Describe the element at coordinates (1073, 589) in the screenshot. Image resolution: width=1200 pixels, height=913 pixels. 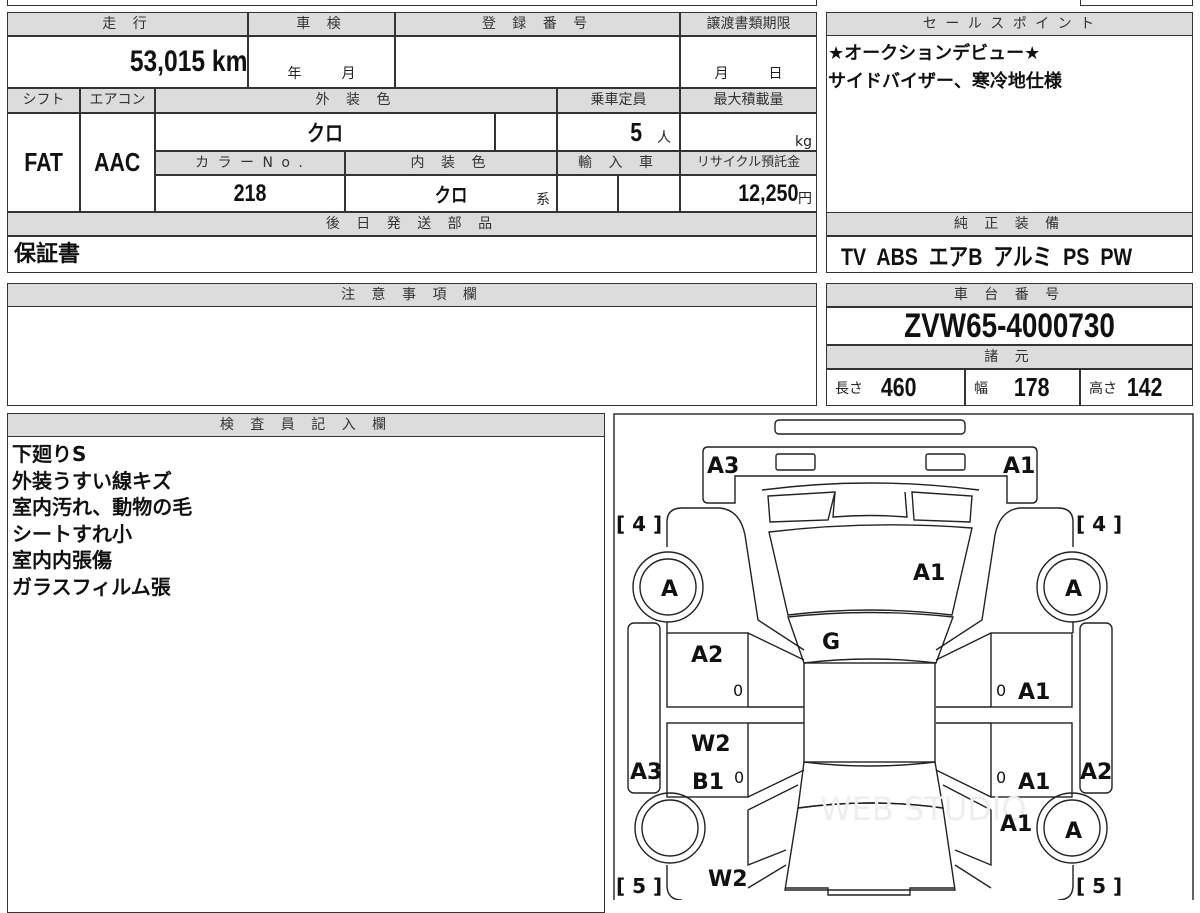
I see `mark-fr-wheel: A` at that location.